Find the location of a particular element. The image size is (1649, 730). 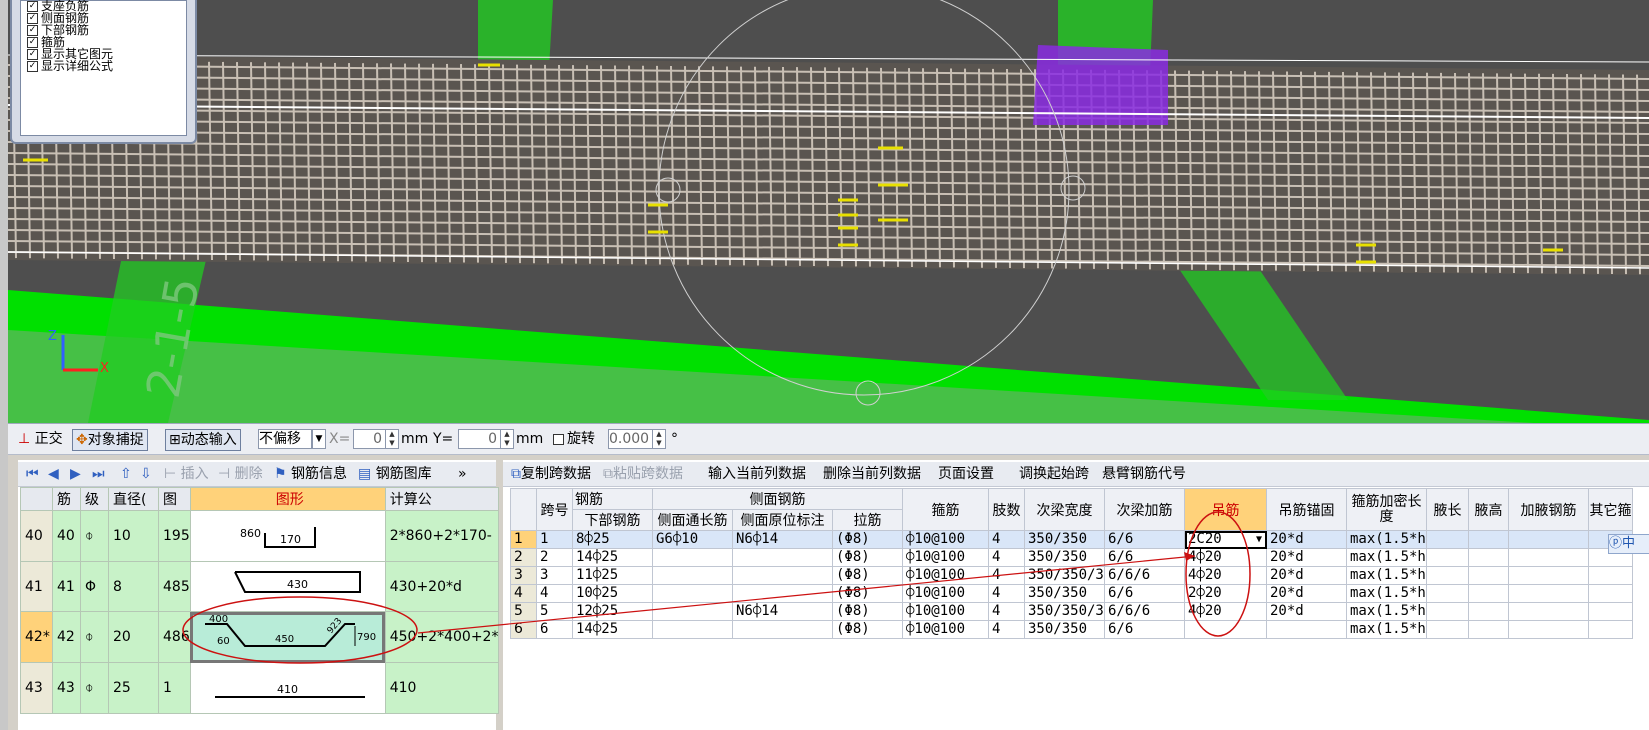

cell-fig: 485 is located at coordinates (174, 586).